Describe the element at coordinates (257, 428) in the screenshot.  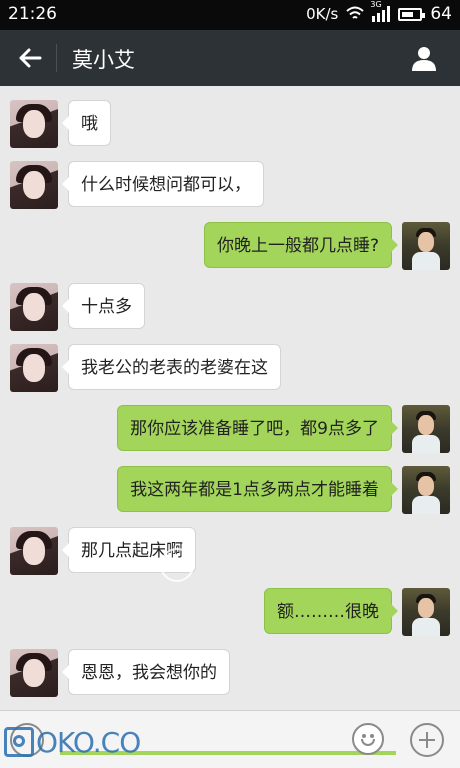
I see `sent-message: 那你应该准备睡了吧，都9点多了` at that location.